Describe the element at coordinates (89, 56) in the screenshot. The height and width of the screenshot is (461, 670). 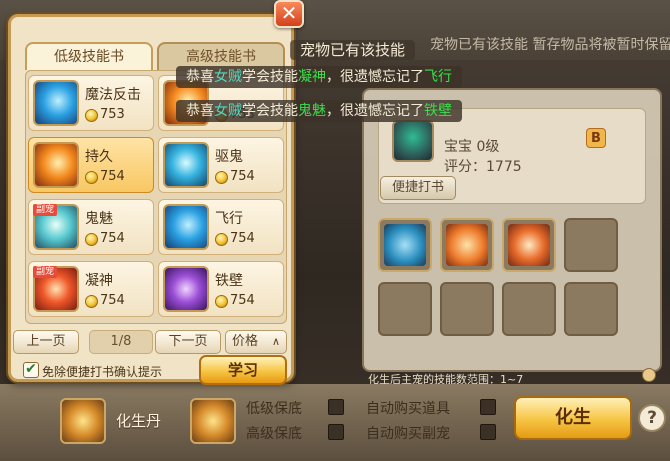
I see `tab-low-level-books: 低级技能书` at that location.